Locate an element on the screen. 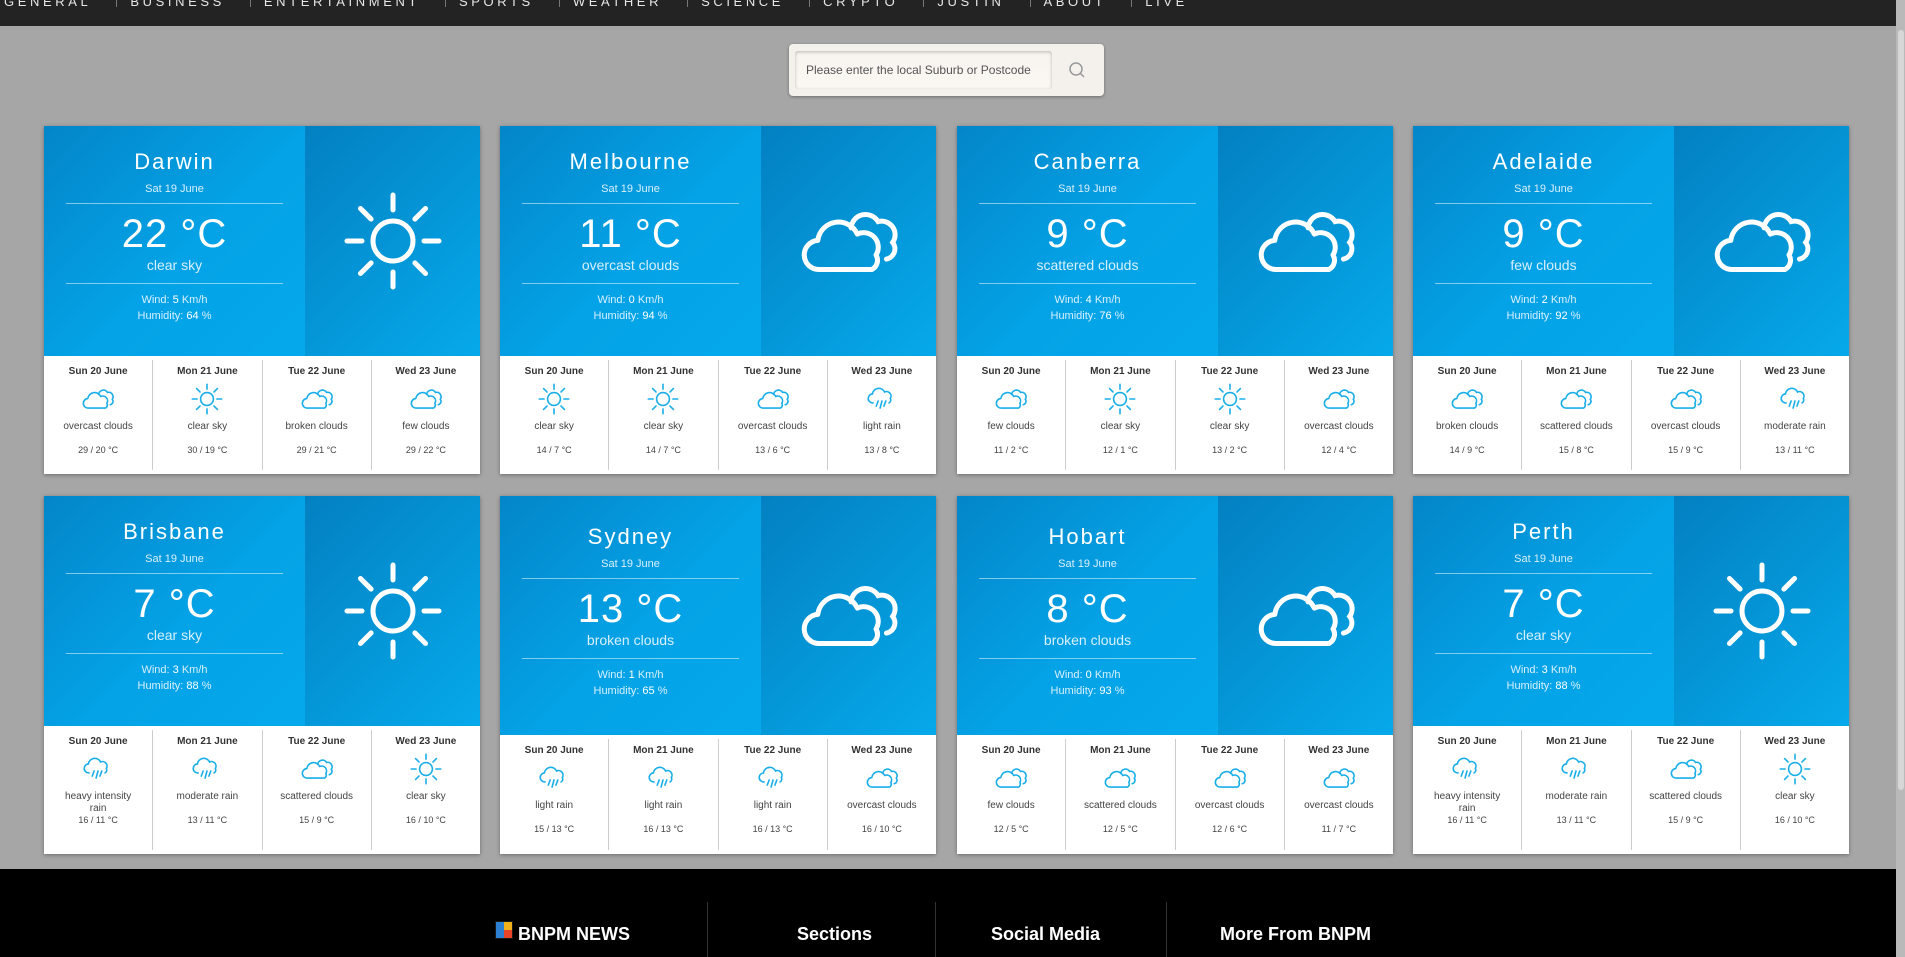  forecast-day: Mon 21 June moderate rain 13 / 11 °C is located at coordinates (1577, 790).